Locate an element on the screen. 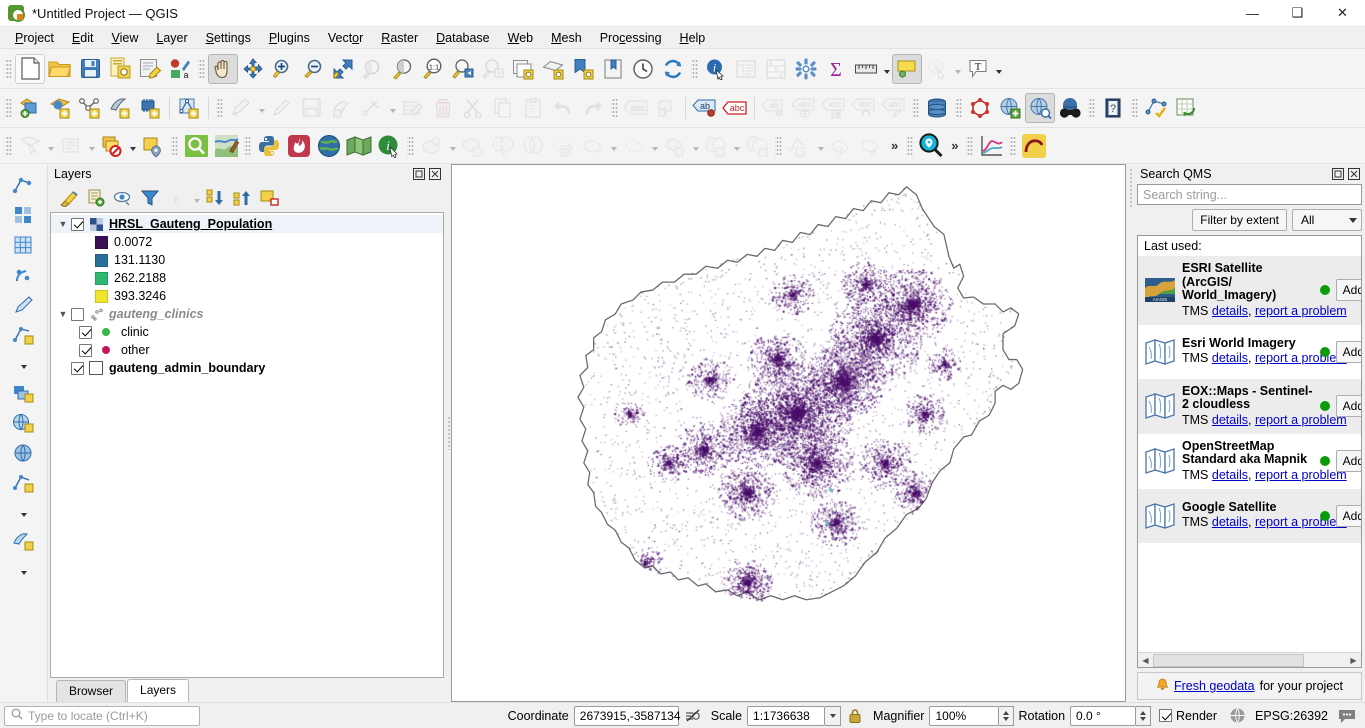 This screenshot has height=728, width=1365. cut-features-button is located at coordinates (473, 108).